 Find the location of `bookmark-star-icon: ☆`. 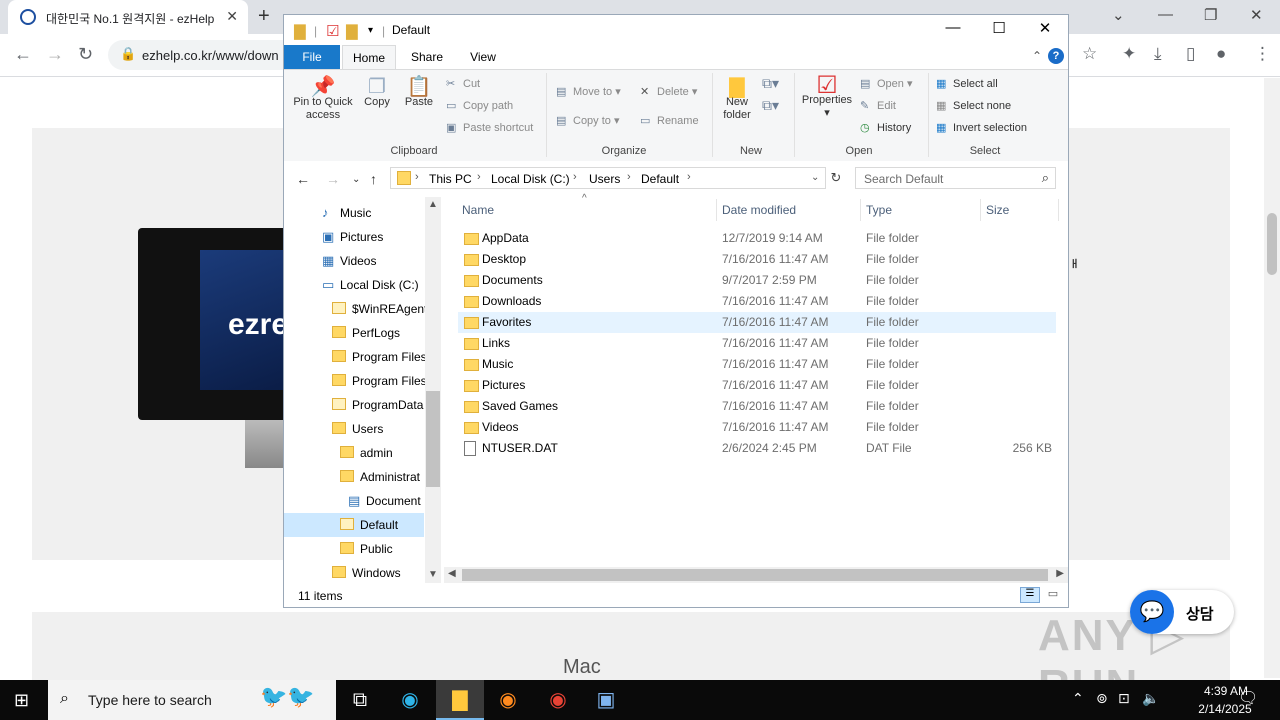

bookmark-star-icon: ☆ is located at coordinates (1089, 54).